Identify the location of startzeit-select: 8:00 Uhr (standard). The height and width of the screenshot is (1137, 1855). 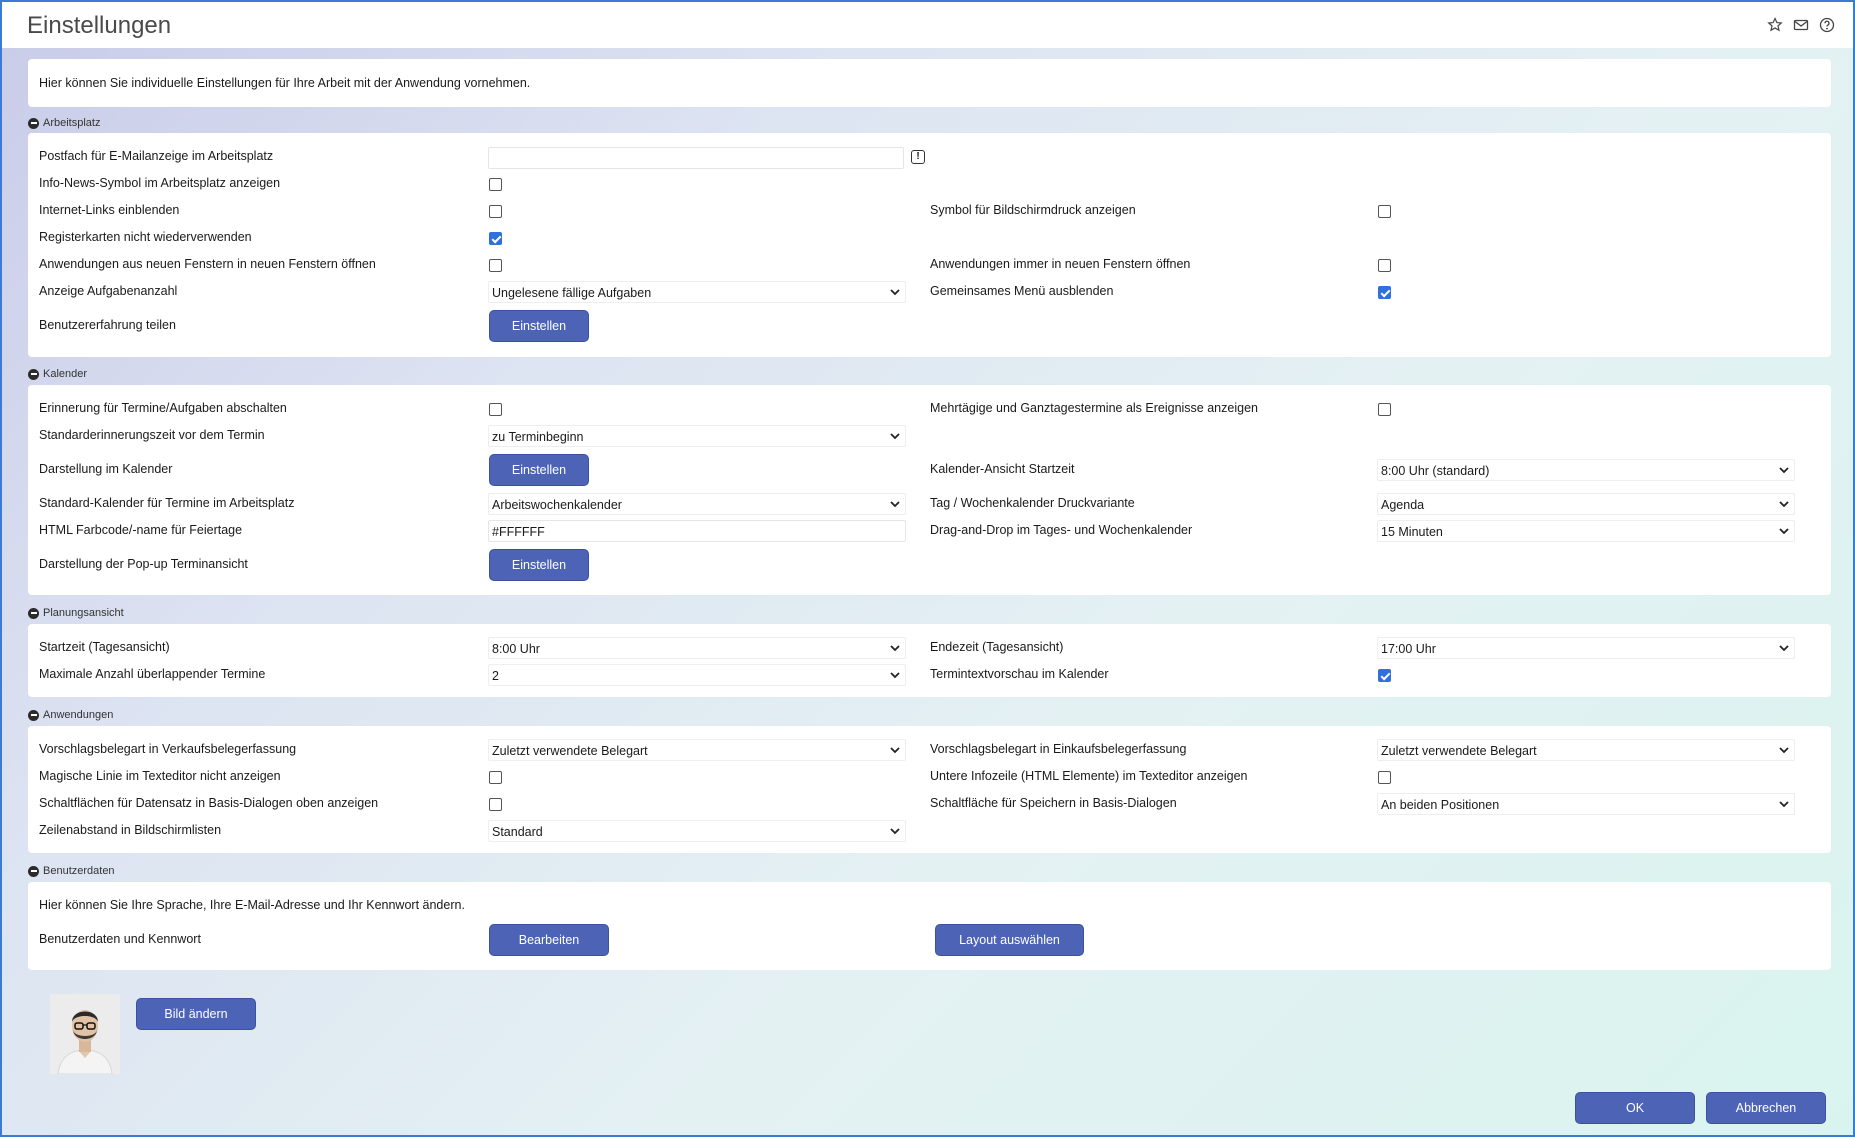
(1586, 470).